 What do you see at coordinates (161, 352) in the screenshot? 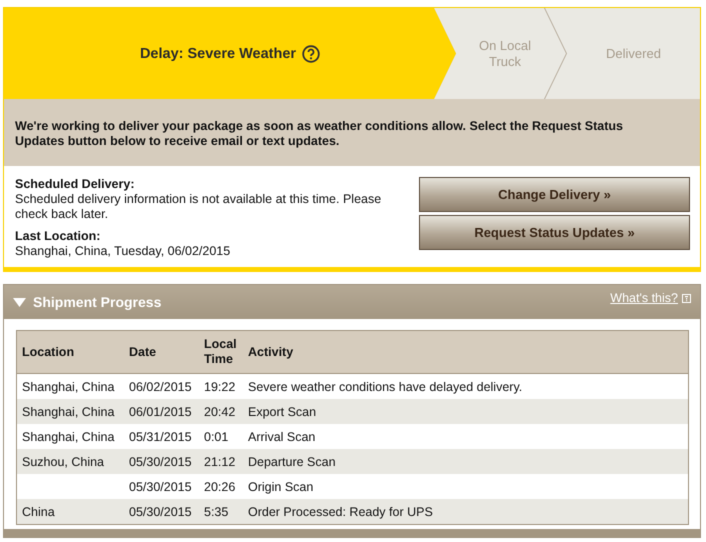
I see `column-header: Date` at bounding box center [161, 352].